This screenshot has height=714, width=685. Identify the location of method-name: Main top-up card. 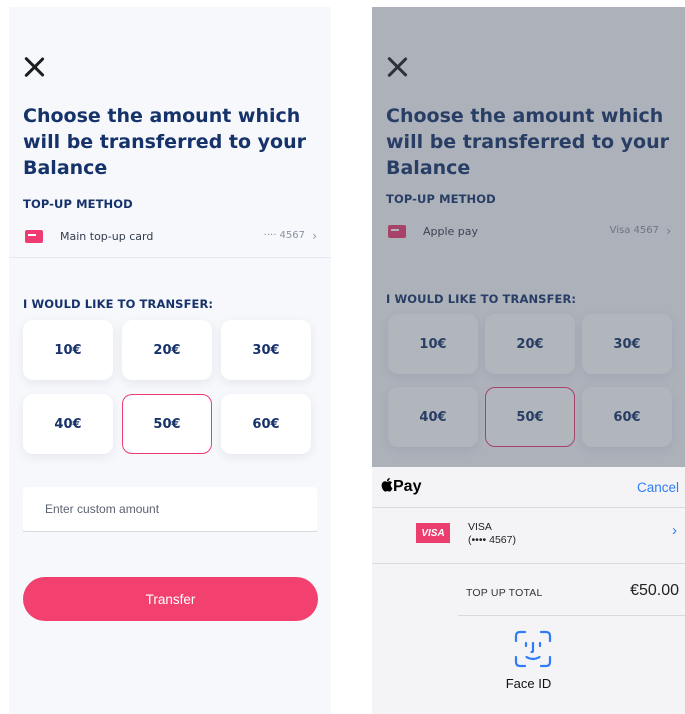
(107, 236).